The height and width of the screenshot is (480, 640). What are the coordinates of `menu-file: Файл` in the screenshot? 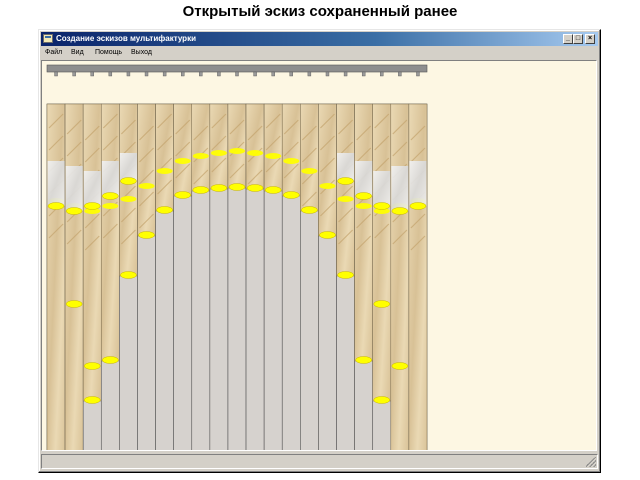 It's located at (53, 53).